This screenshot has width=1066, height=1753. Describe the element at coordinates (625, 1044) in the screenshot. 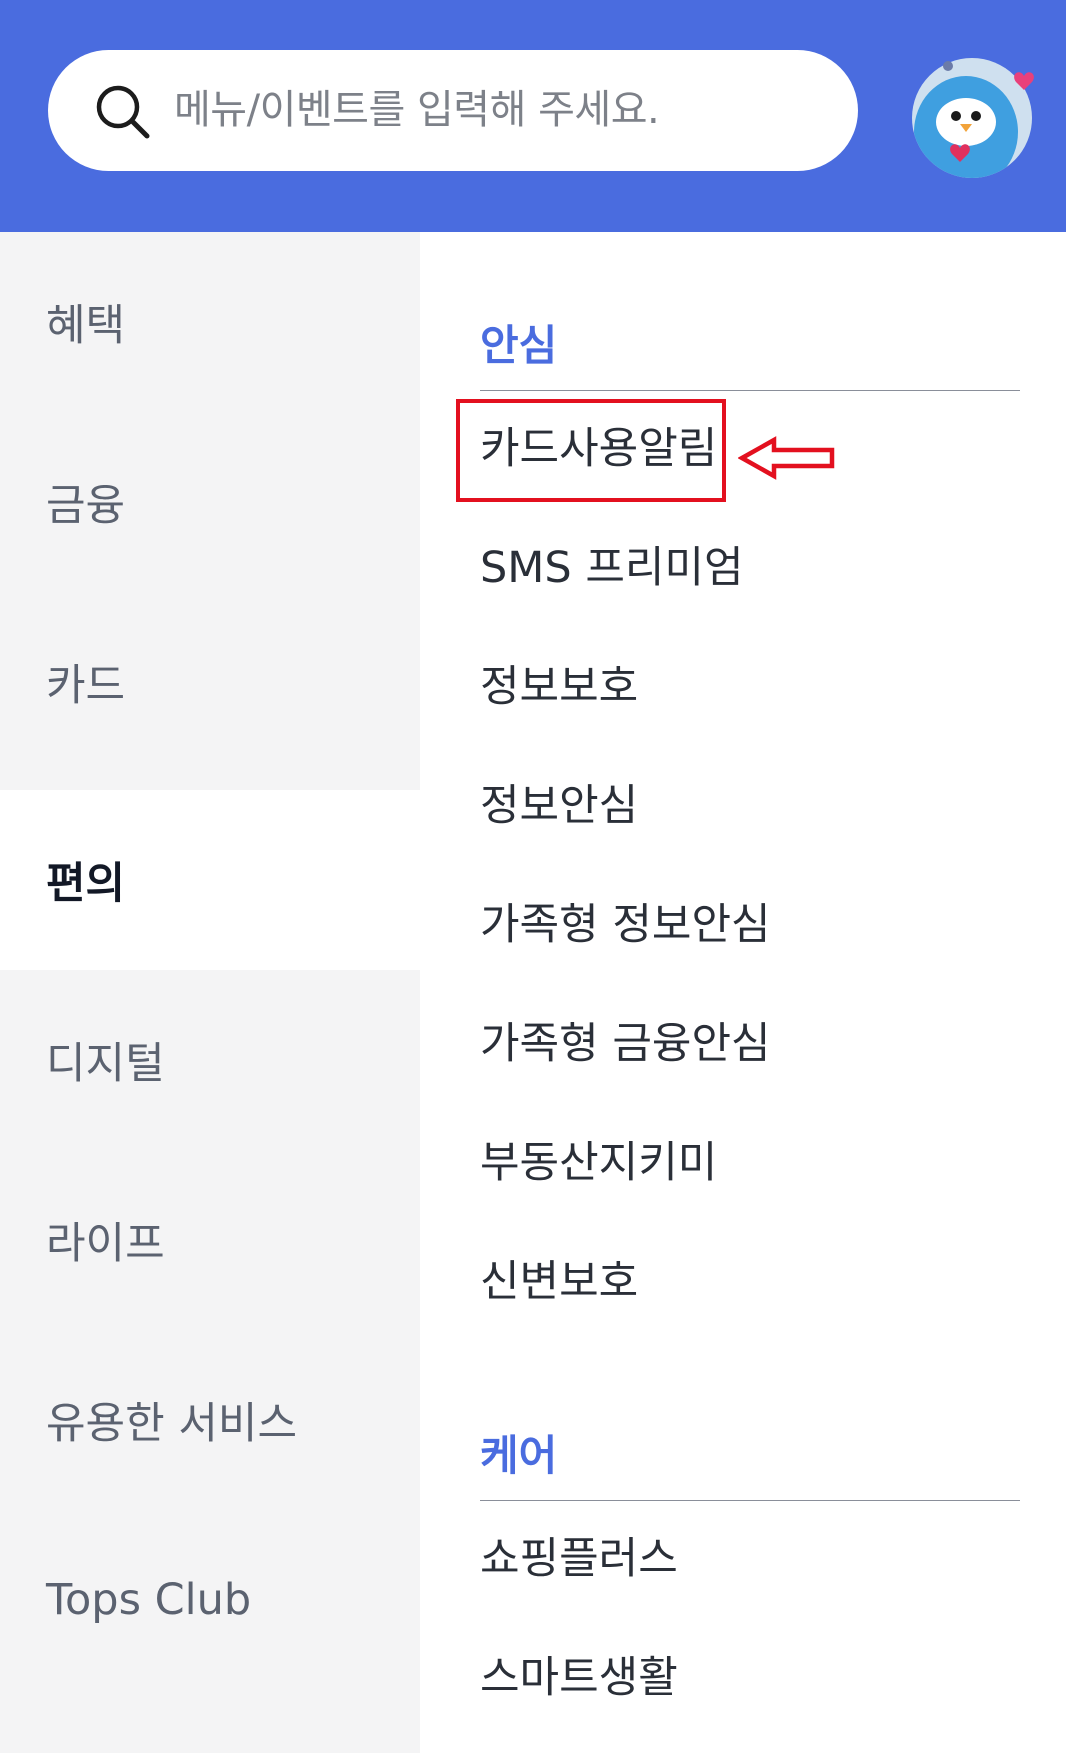

I see `menu-item-family-finance-safety: 가족형 금융안심` at that location.